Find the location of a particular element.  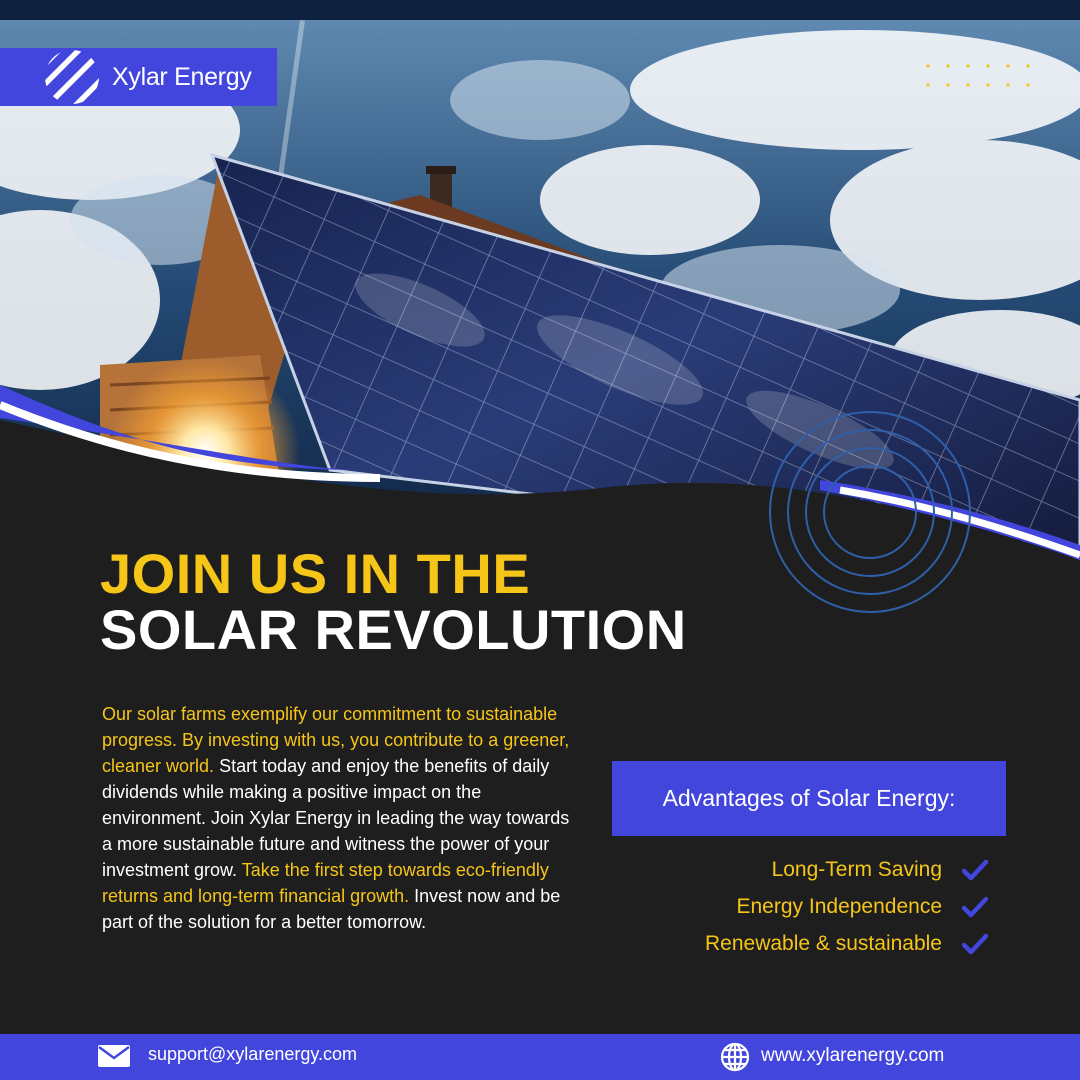

website-link: www.xylarenergy.com is located at coordinates (852, 1056).